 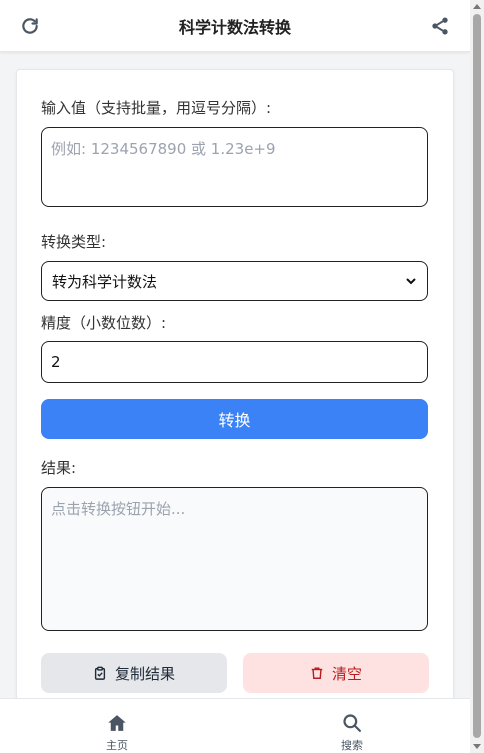 What do you see at coordinates (352, 733) in the screenshot?
I see `nav-item-search: 搜索` at bounding box center [352, 733].